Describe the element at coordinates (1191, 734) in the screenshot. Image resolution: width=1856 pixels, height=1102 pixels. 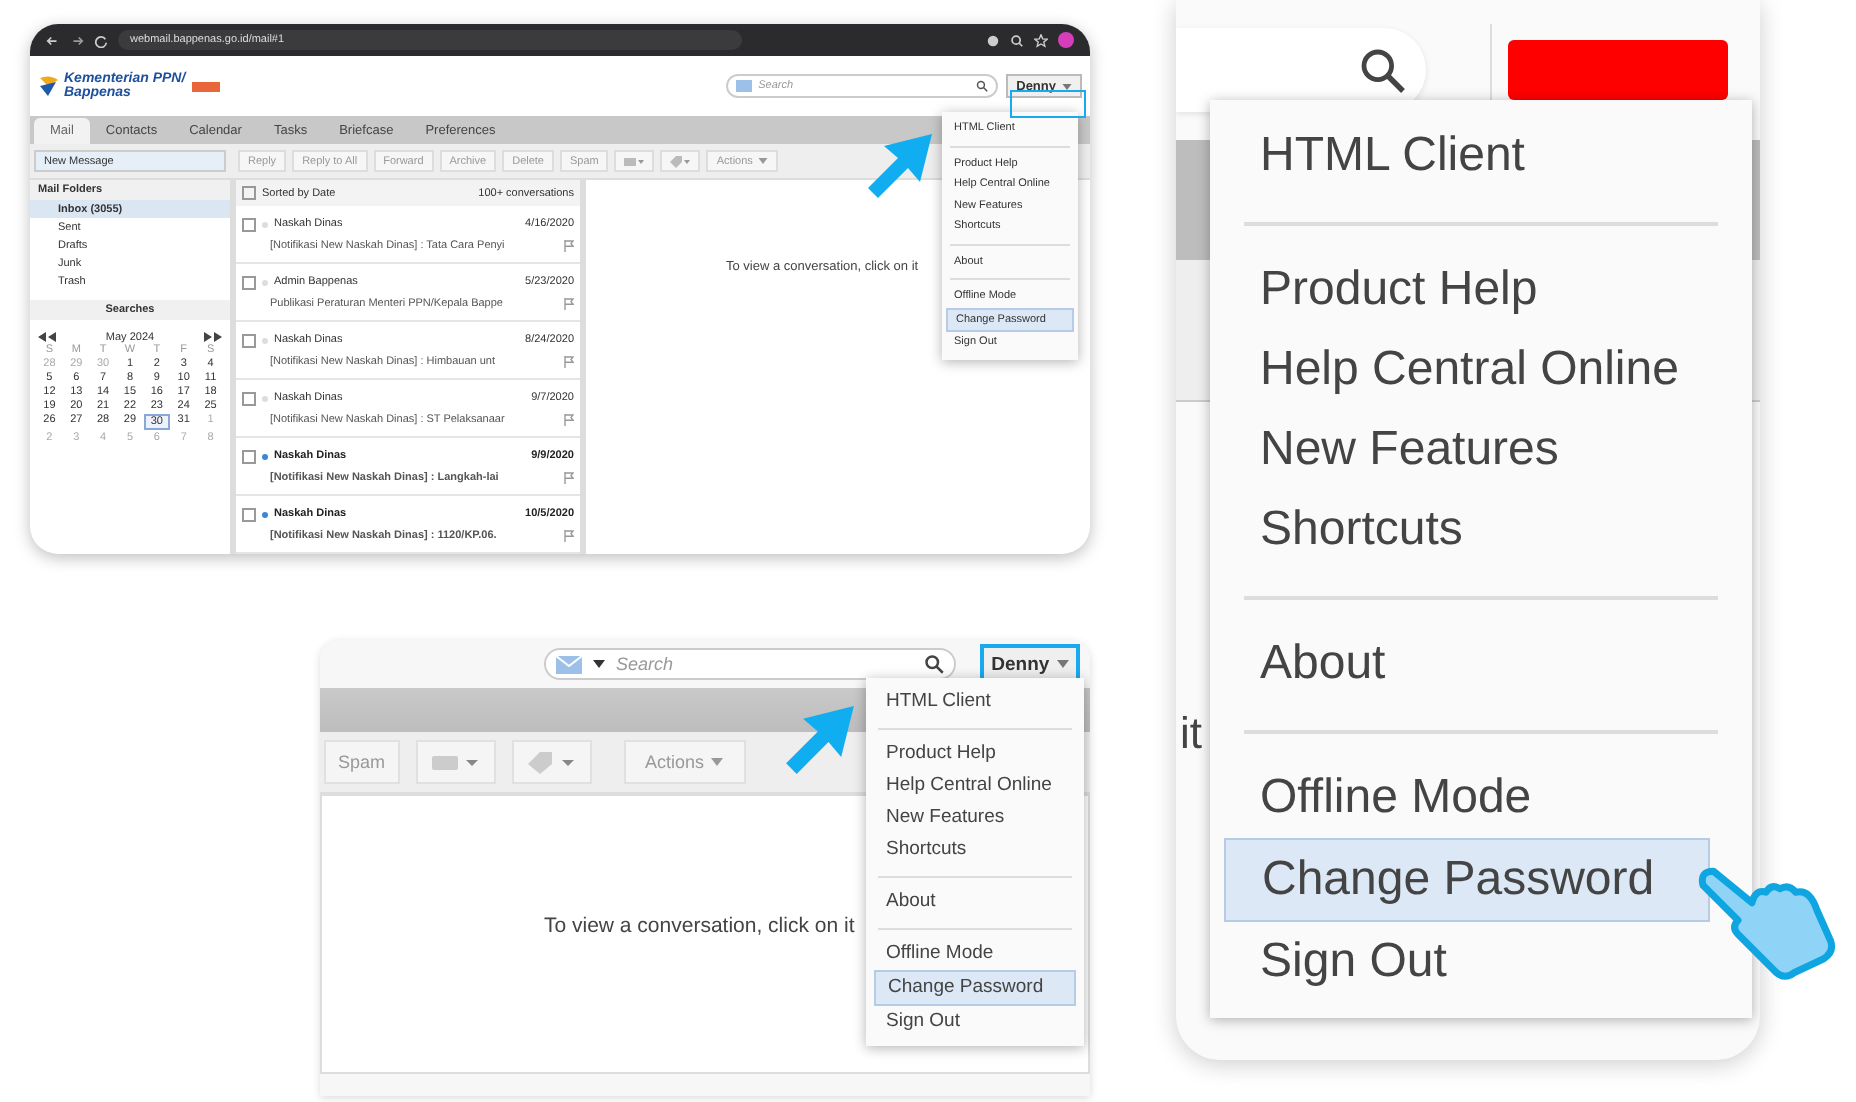
I see `reading-pane-message: it` at that location.